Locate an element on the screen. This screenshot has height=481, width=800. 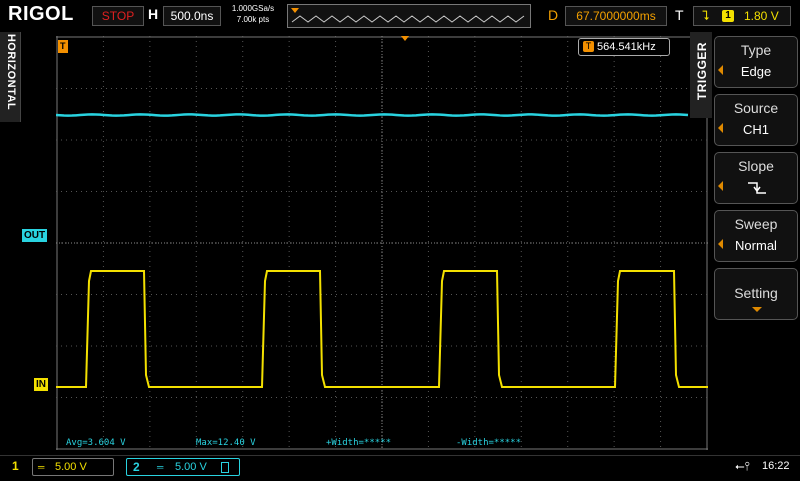
trigger-level: 1.80 V is located at coordinates (761, 16).